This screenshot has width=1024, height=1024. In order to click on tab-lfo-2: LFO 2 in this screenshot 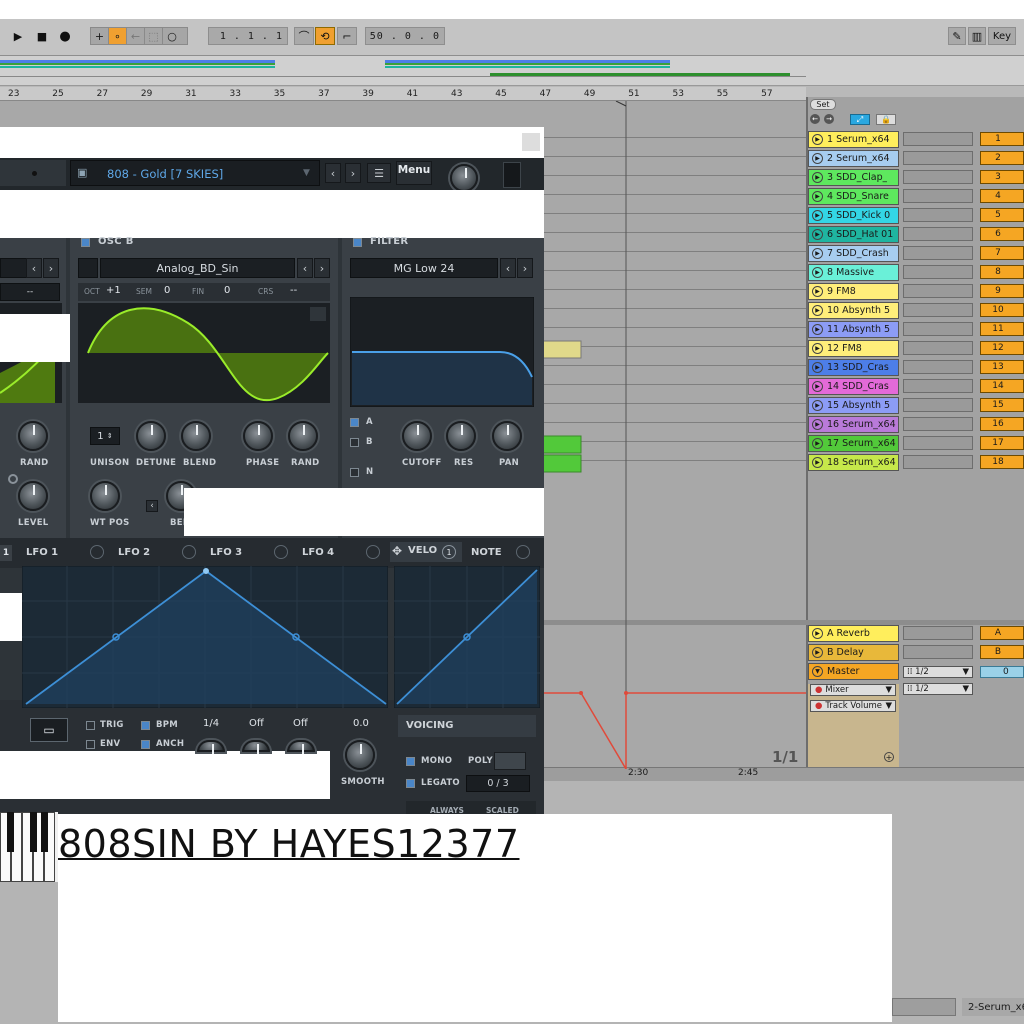, I will do `click(134, 552)`.